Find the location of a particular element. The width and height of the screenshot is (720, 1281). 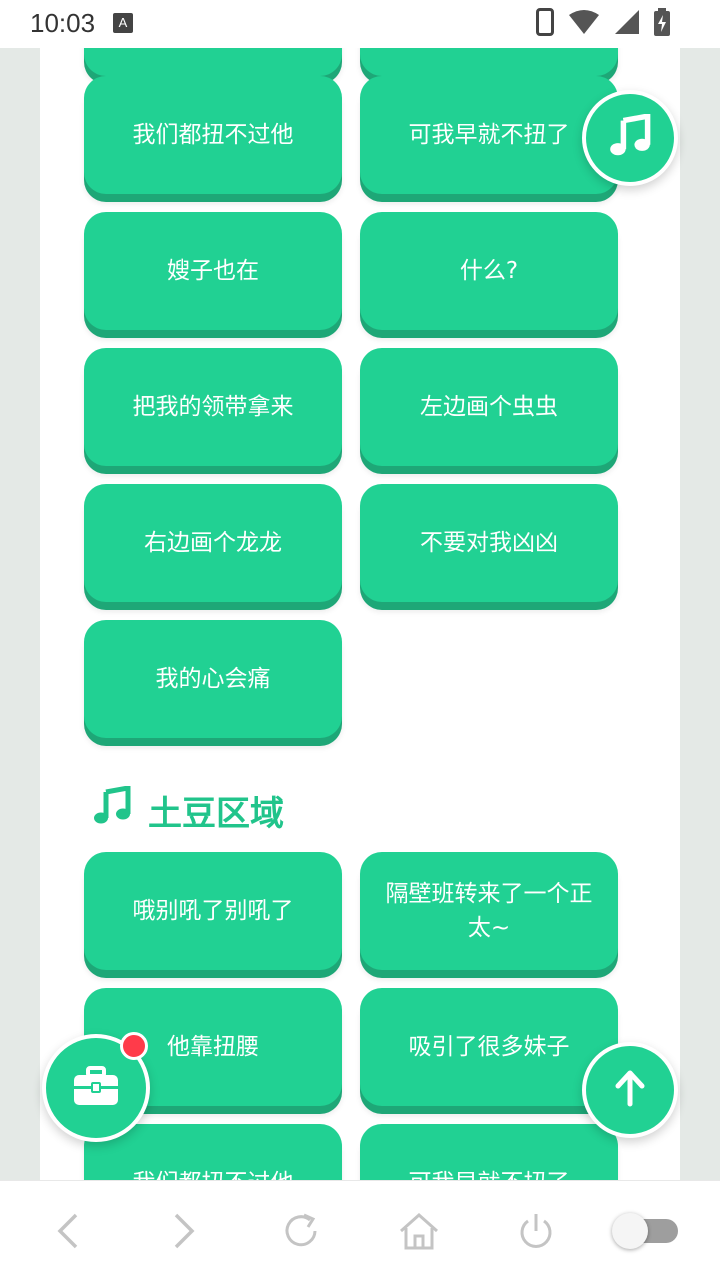

power-icon is located at coordinates (536, 1233).